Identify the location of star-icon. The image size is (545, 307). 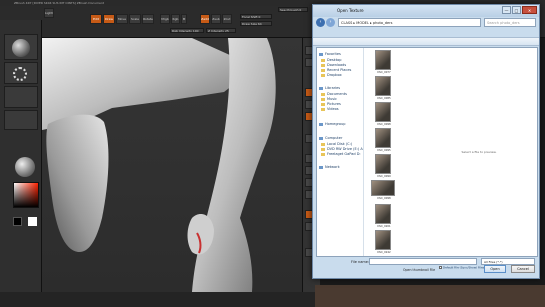
(321, 54).